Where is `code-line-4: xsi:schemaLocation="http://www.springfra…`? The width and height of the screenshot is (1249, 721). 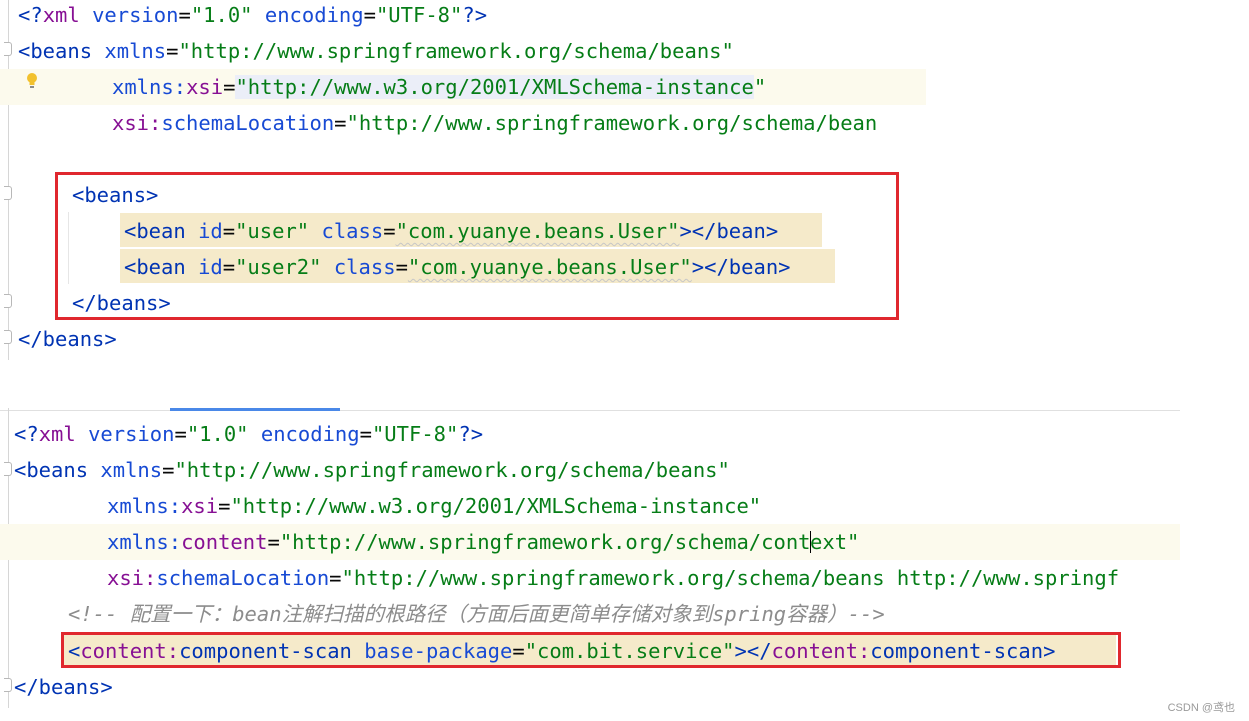 code-line-4: xsi:schemaLocation="http://www.springfra… is located at coordinates (494, 123).